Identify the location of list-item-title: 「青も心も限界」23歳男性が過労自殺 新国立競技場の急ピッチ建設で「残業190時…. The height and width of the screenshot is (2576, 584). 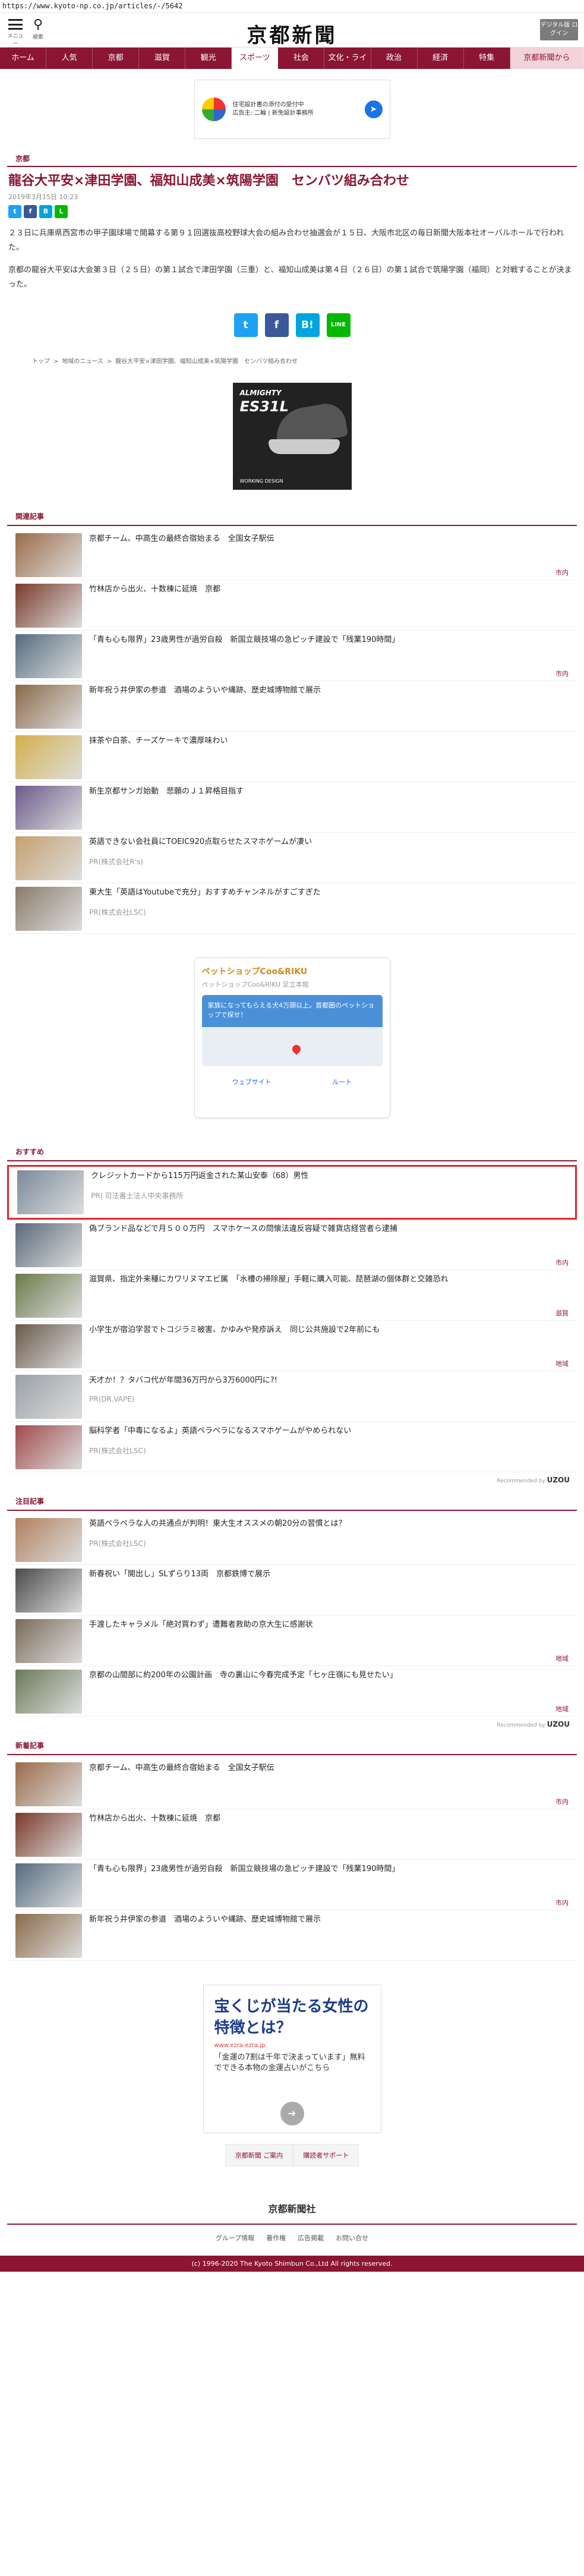
(329, 1869).